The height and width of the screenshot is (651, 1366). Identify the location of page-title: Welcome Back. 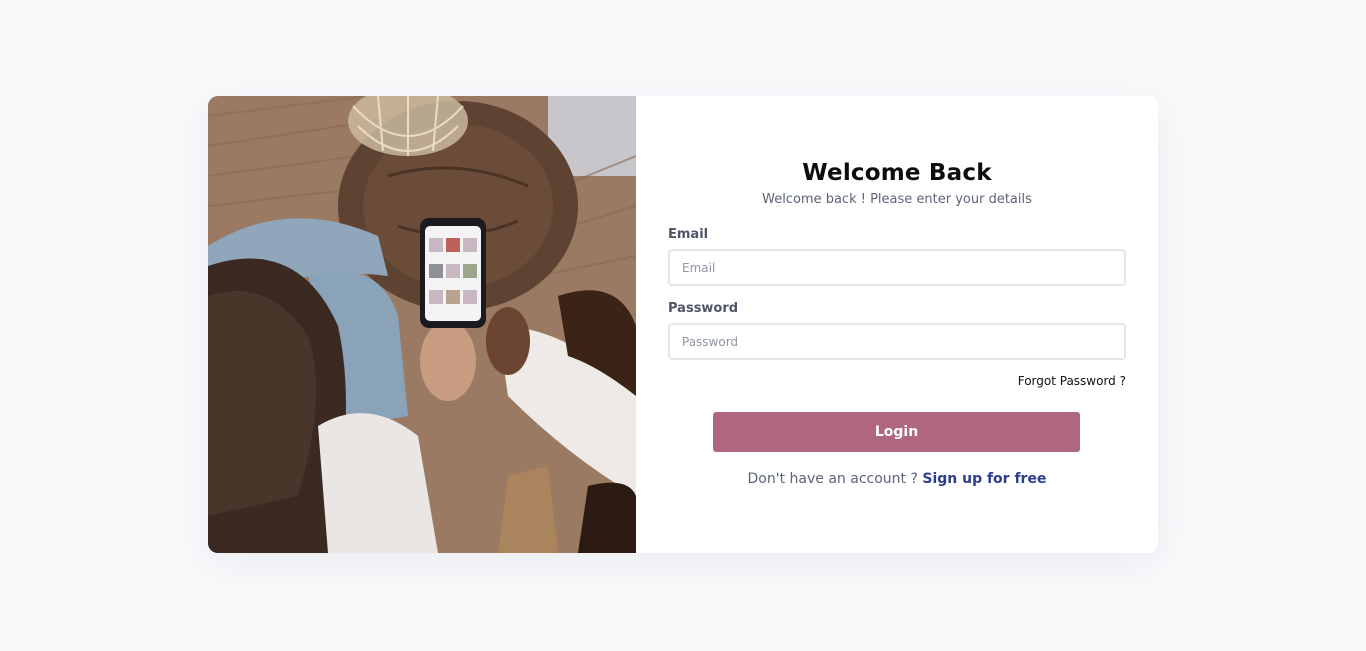
(897, 173).